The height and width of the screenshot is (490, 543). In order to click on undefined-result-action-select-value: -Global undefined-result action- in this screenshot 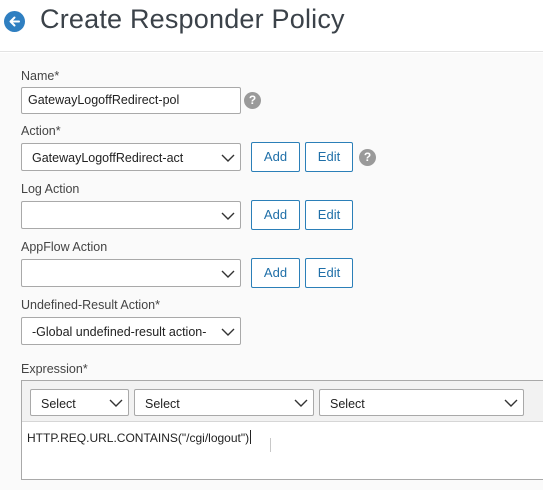, I will do `click(119, 332)`.